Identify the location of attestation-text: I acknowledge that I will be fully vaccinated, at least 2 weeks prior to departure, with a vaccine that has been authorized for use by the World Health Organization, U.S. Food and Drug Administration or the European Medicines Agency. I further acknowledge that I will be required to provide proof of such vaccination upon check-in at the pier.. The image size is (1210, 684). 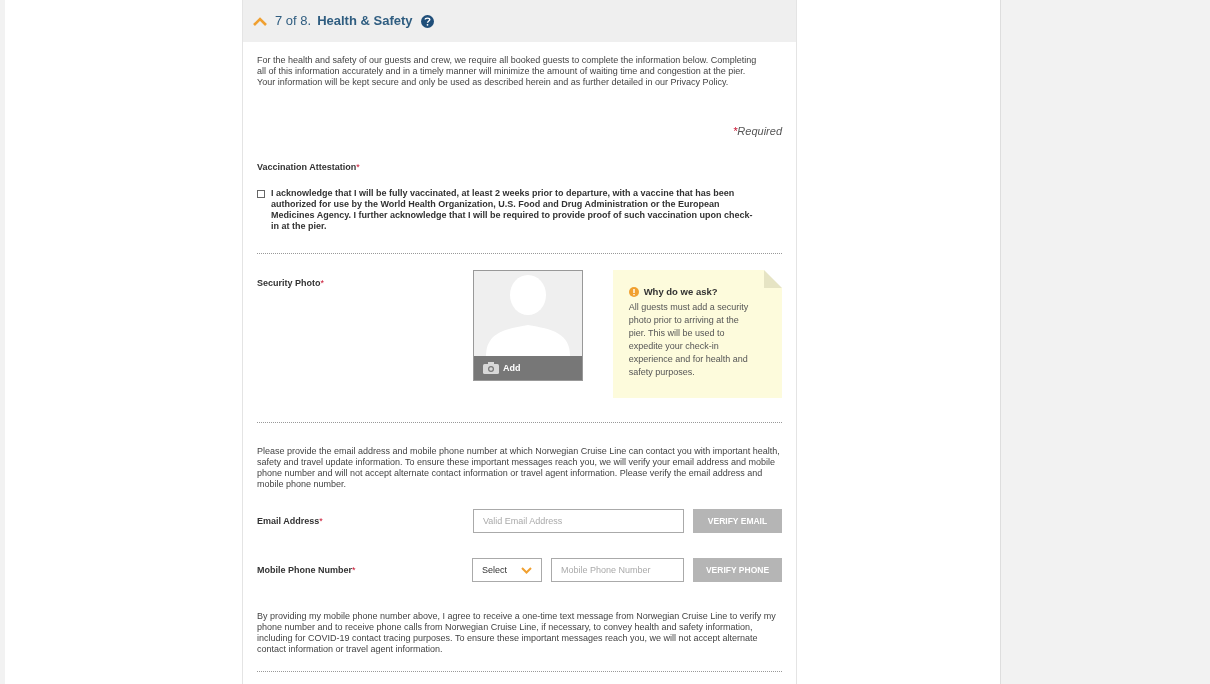
(512, 210).